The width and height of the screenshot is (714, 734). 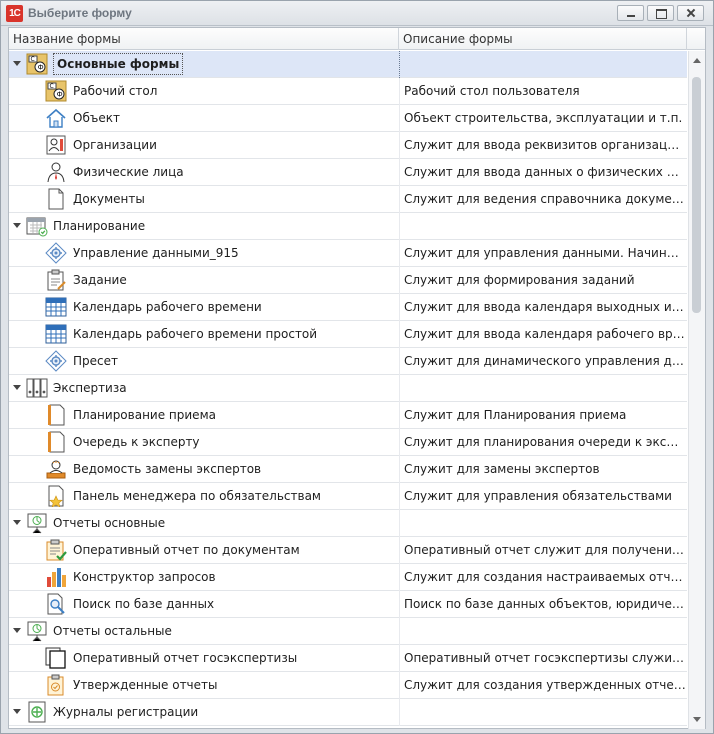 What do you see at coordinates (144, 577) in the screenshot?
I see `form-name: Конструктор запросов` at bounding box center [144, 577].